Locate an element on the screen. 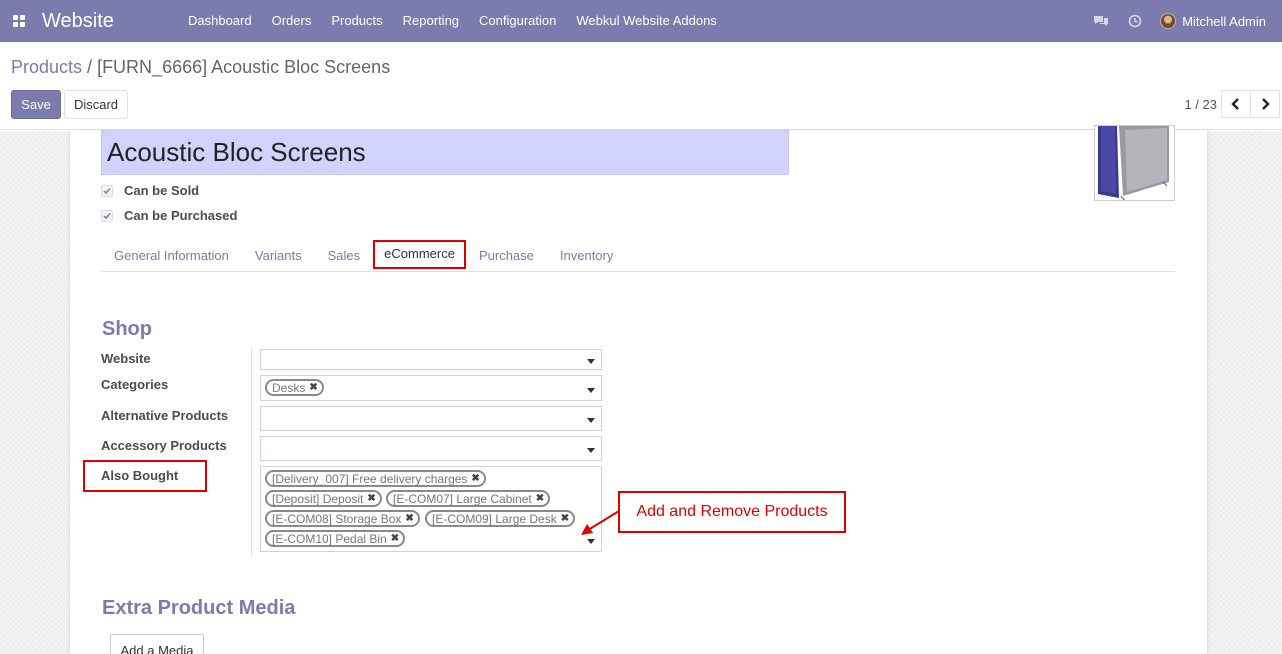  tab-variants: Variants is located at coordinates (278, 260).